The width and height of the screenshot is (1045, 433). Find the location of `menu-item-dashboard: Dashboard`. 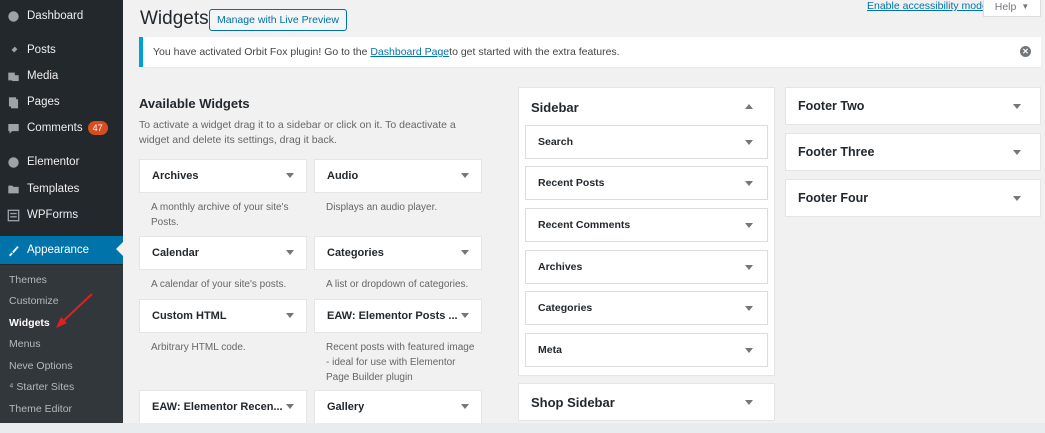

menu-item-dashboard: Dashboard is located at coordinates (61, 16).